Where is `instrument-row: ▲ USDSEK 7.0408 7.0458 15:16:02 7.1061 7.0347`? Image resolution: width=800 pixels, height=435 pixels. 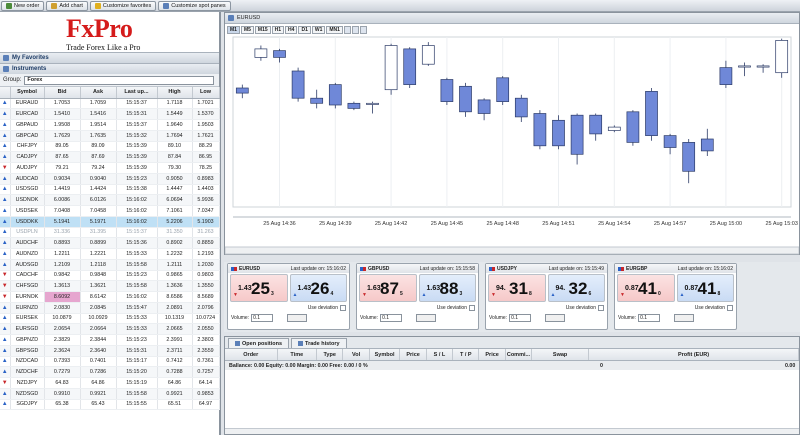
instrument-row: ▲ USDSEK 7.0408 7.0458 15:16:02 7.1061 7.0347 is located at coordinates (110, 211).